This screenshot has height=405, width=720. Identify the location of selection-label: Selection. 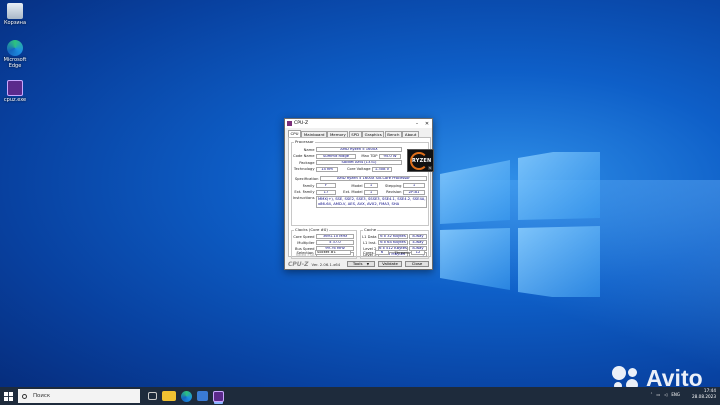
(305, 252).